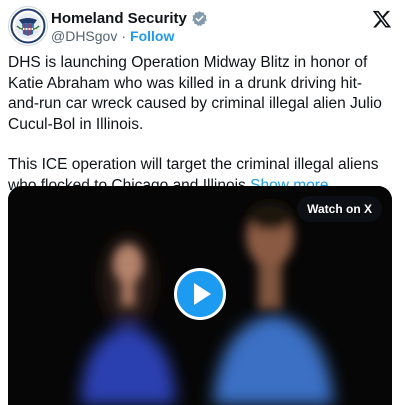 The image size is (400, 405). I want to click on watch-on-x-button: Watch on X, so click(339, 209).